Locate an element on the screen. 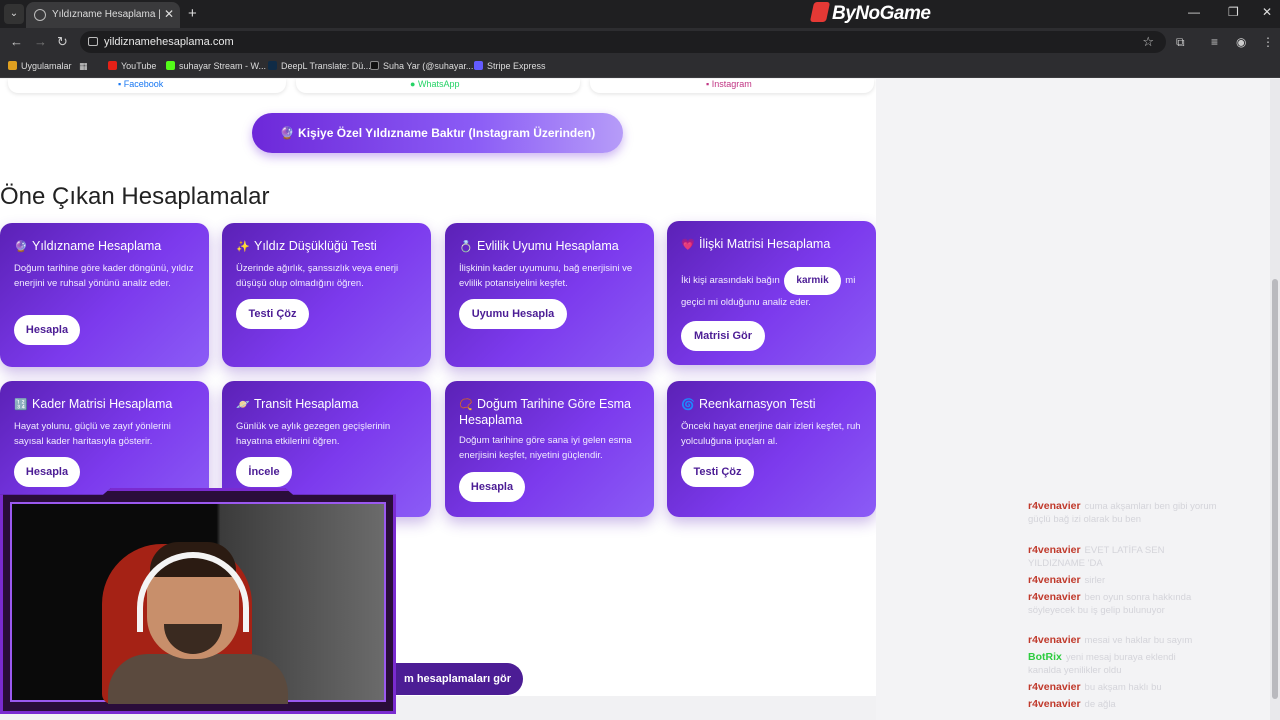 This screenshot has width=1280, height=720. page-scrollbar is located at coordinates (1275, 399).